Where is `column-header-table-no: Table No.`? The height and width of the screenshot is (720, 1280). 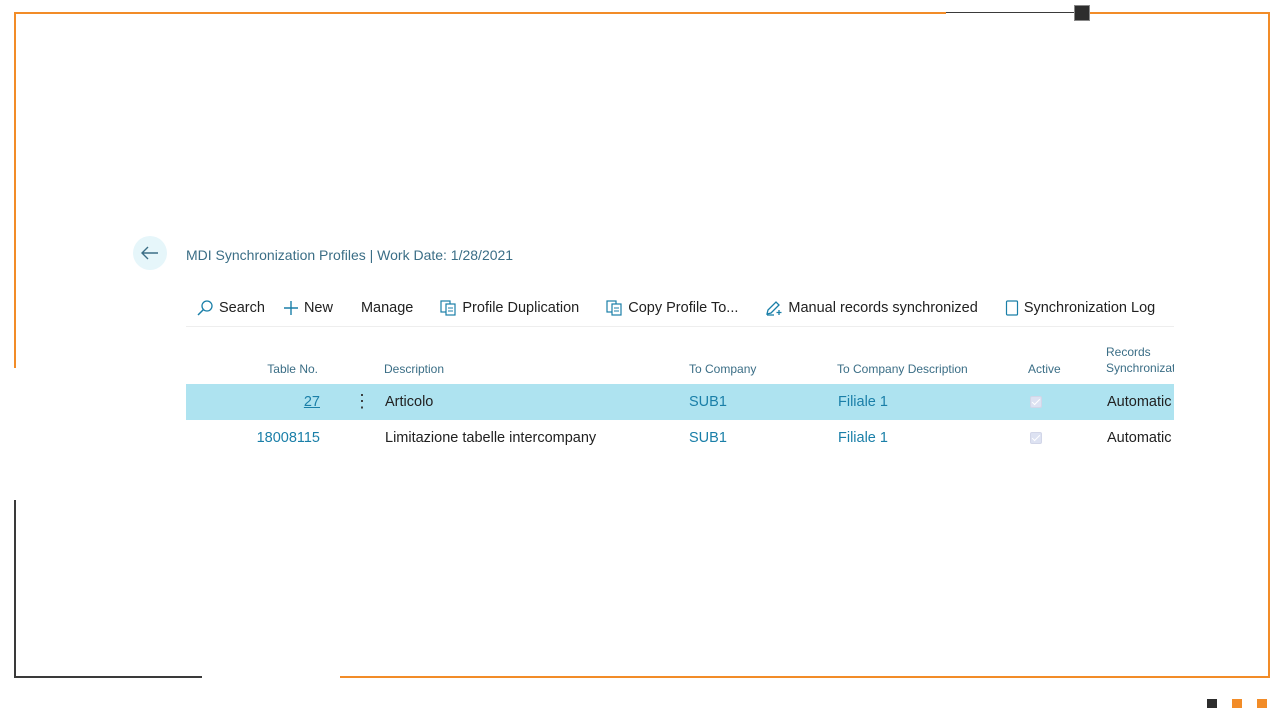 column-header-table-no: Table No. is located at coordinates (292, 369).